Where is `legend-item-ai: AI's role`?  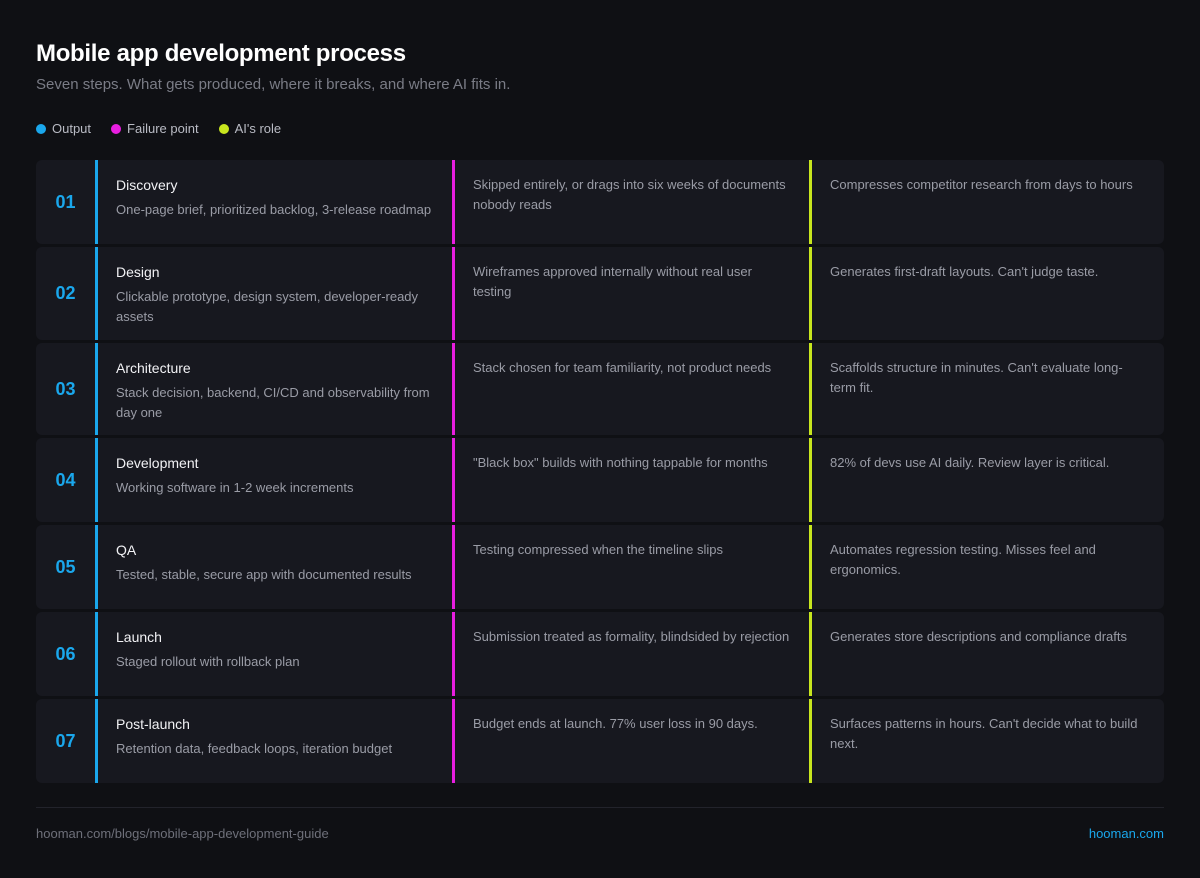 legend-item-ai: AI's role is located at coordinates (250, 128).